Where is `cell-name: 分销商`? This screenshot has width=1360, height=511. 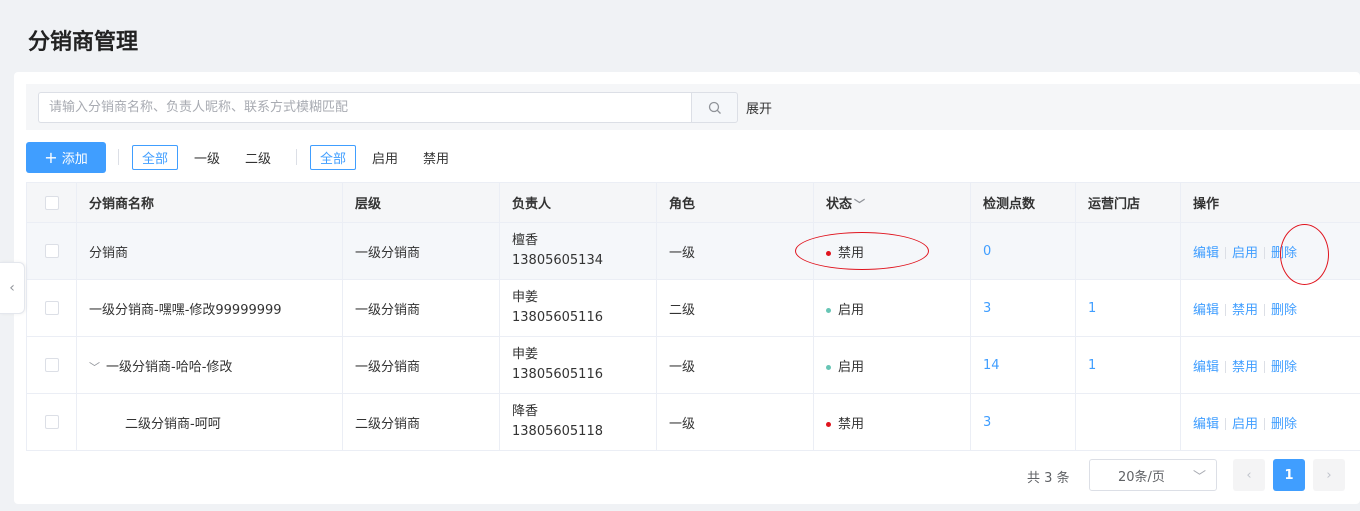
cell-name: 分销商 is located at coordinates (209, 251).